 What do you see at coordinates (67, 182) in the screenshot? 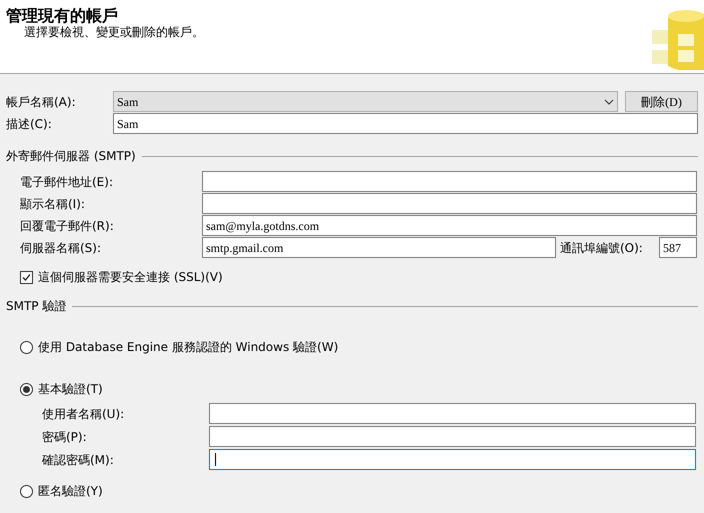
I see `field-label: 電子郵件地址(E):` at bounding box center [67, 182].